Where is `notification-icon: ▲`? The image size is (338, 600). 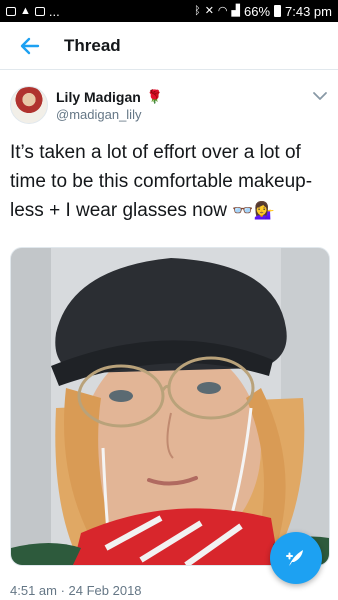 notification-icon: ▲ is located at coordinates (25, 10).